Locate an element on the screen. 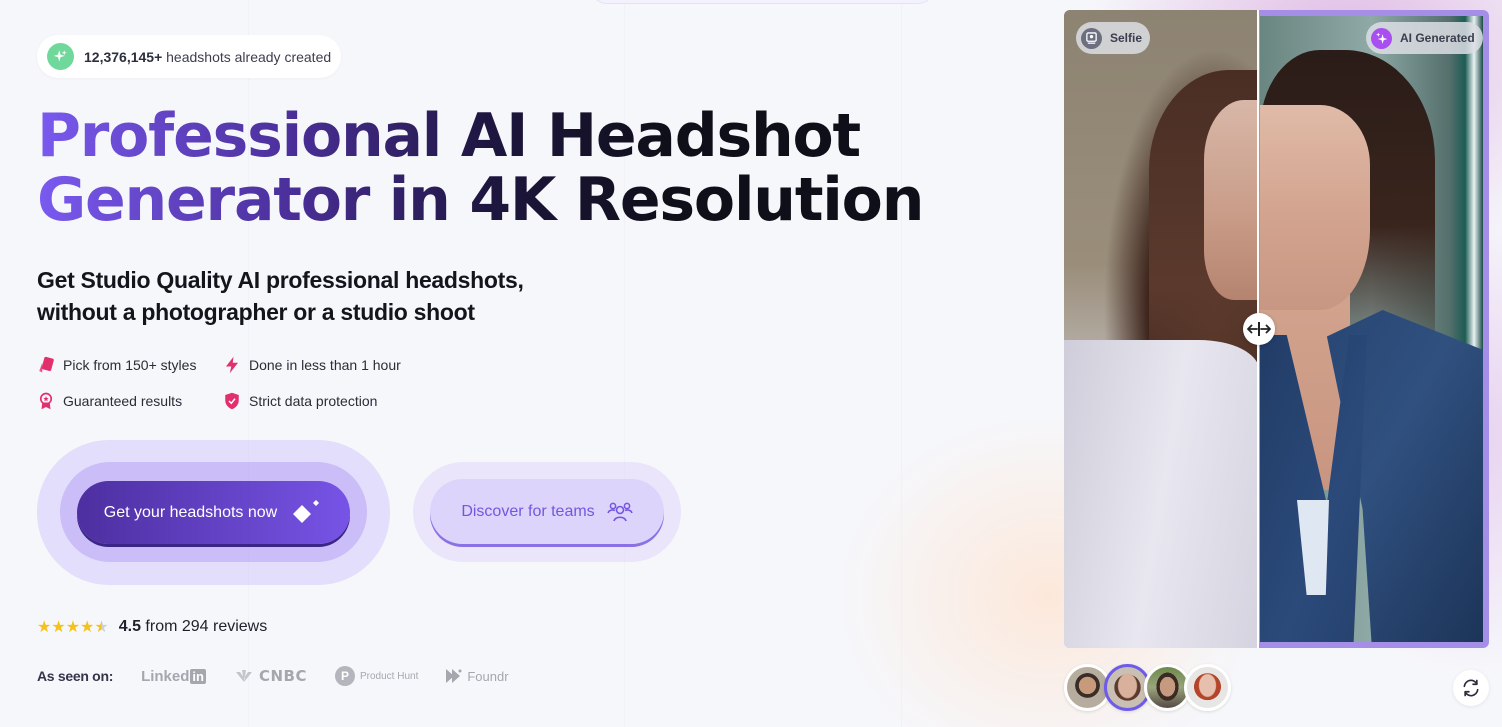  as-seen-on-label: As seen on: is located at coordinates (75, 676).